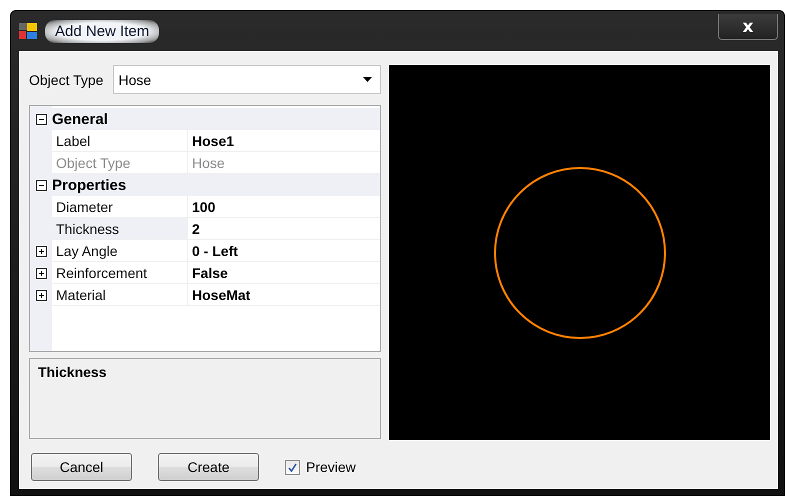 The image size is (785, 496). I want to click on cancel-button: Cancel, so click(81, 467).